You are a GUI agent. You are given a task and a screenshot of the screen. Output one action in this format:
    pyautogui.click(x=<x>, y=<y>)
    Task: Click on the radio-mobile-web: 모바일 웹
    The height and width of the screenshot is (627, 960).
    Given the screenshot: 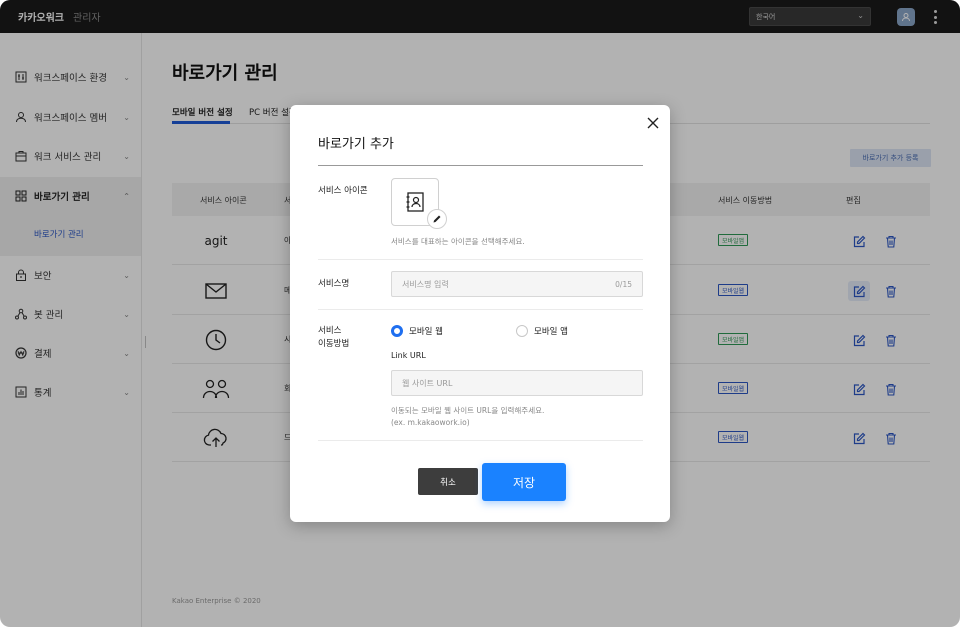 What is the action you would take?
    pyautogui.click(x=417, y=331)
    